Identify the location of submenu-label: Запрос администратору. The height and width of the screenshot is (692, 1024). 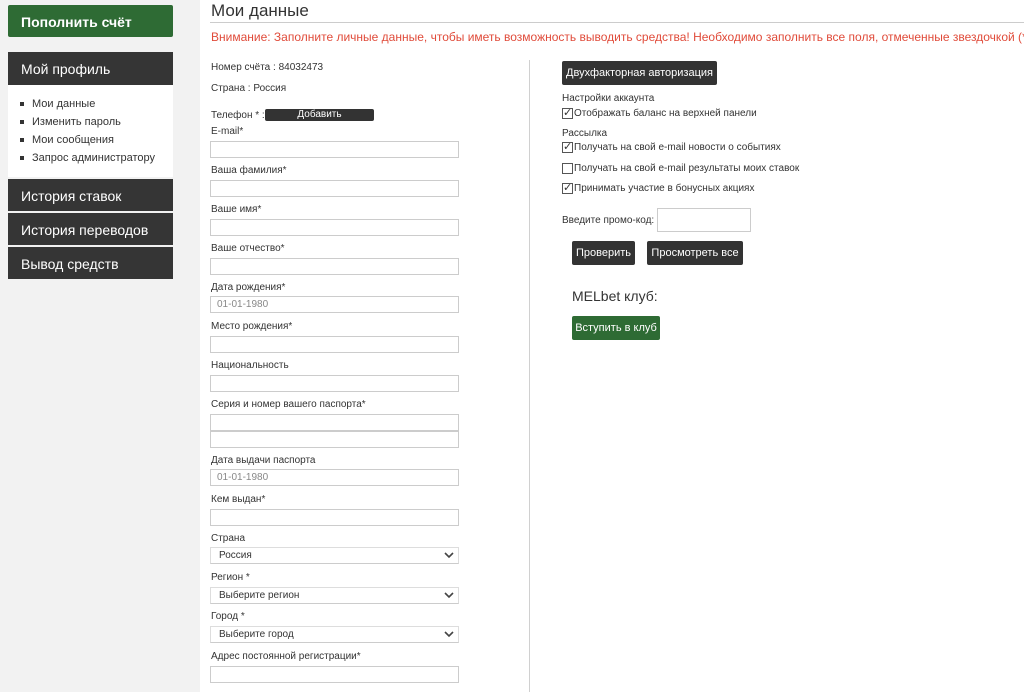
(94, 158).